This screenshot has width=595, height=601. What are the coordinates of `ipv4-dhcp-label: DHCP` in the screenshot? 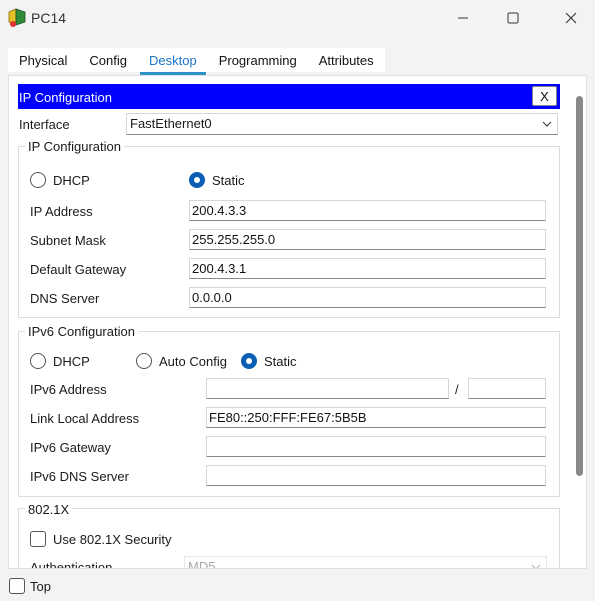 It's located at (71, 180).